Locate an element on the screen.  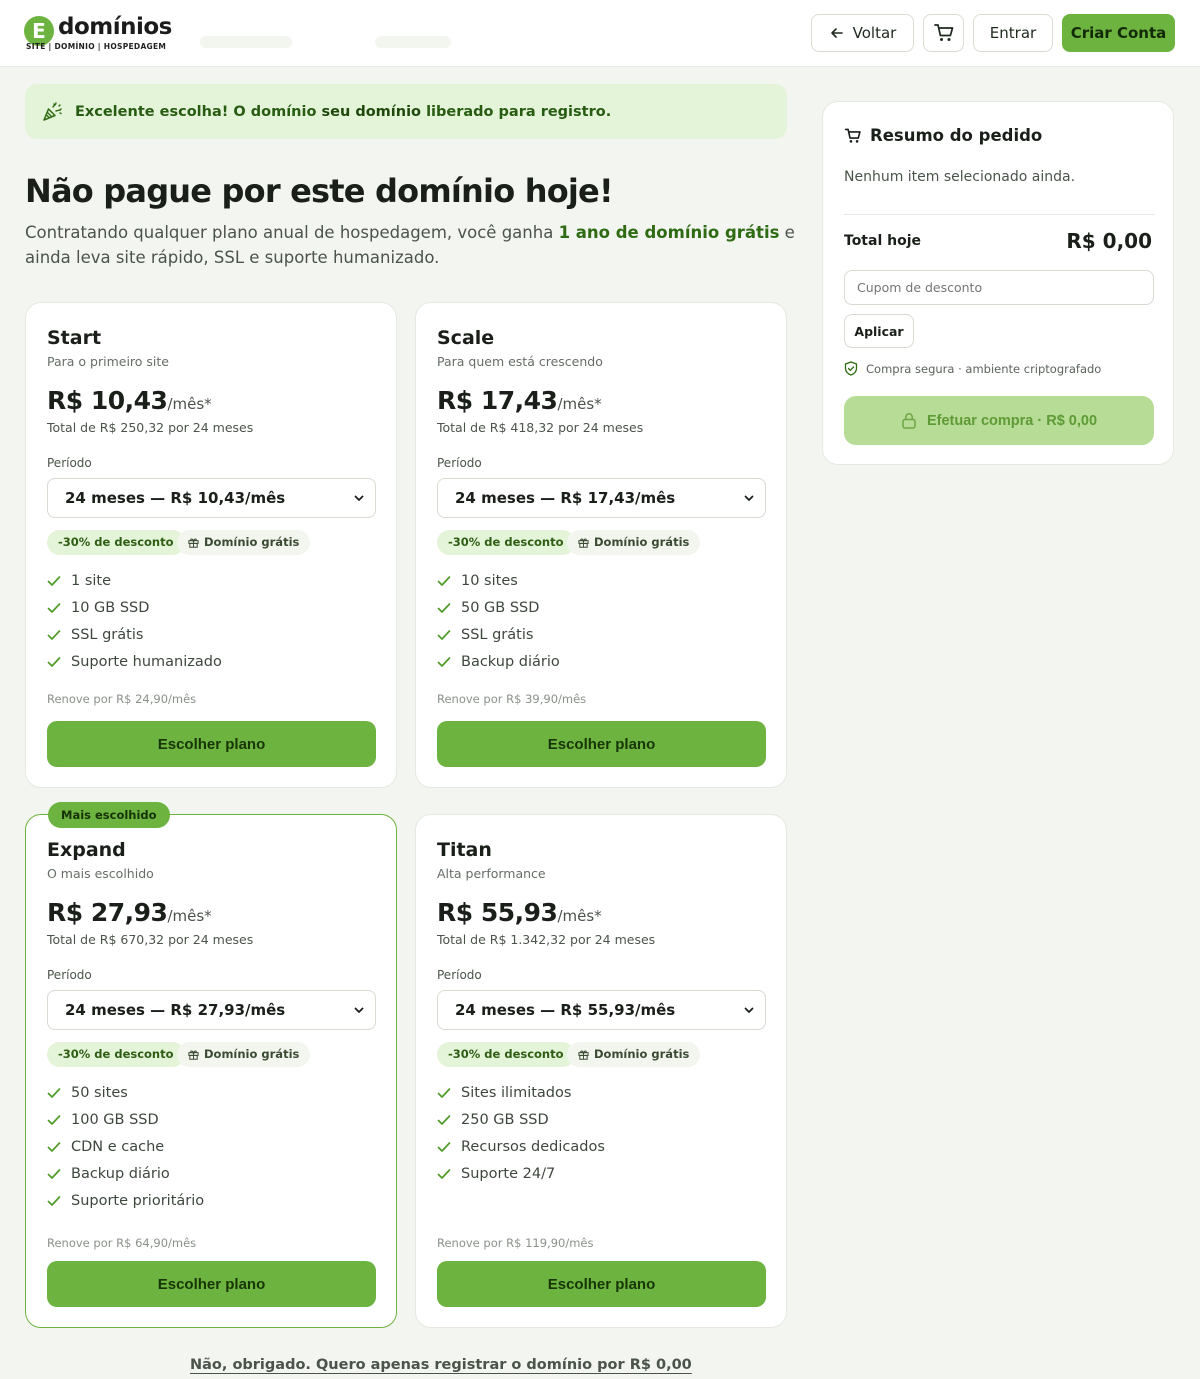
period-select: 24 meses — R$ 27,93/mês is located at coordinates (211, 1010).